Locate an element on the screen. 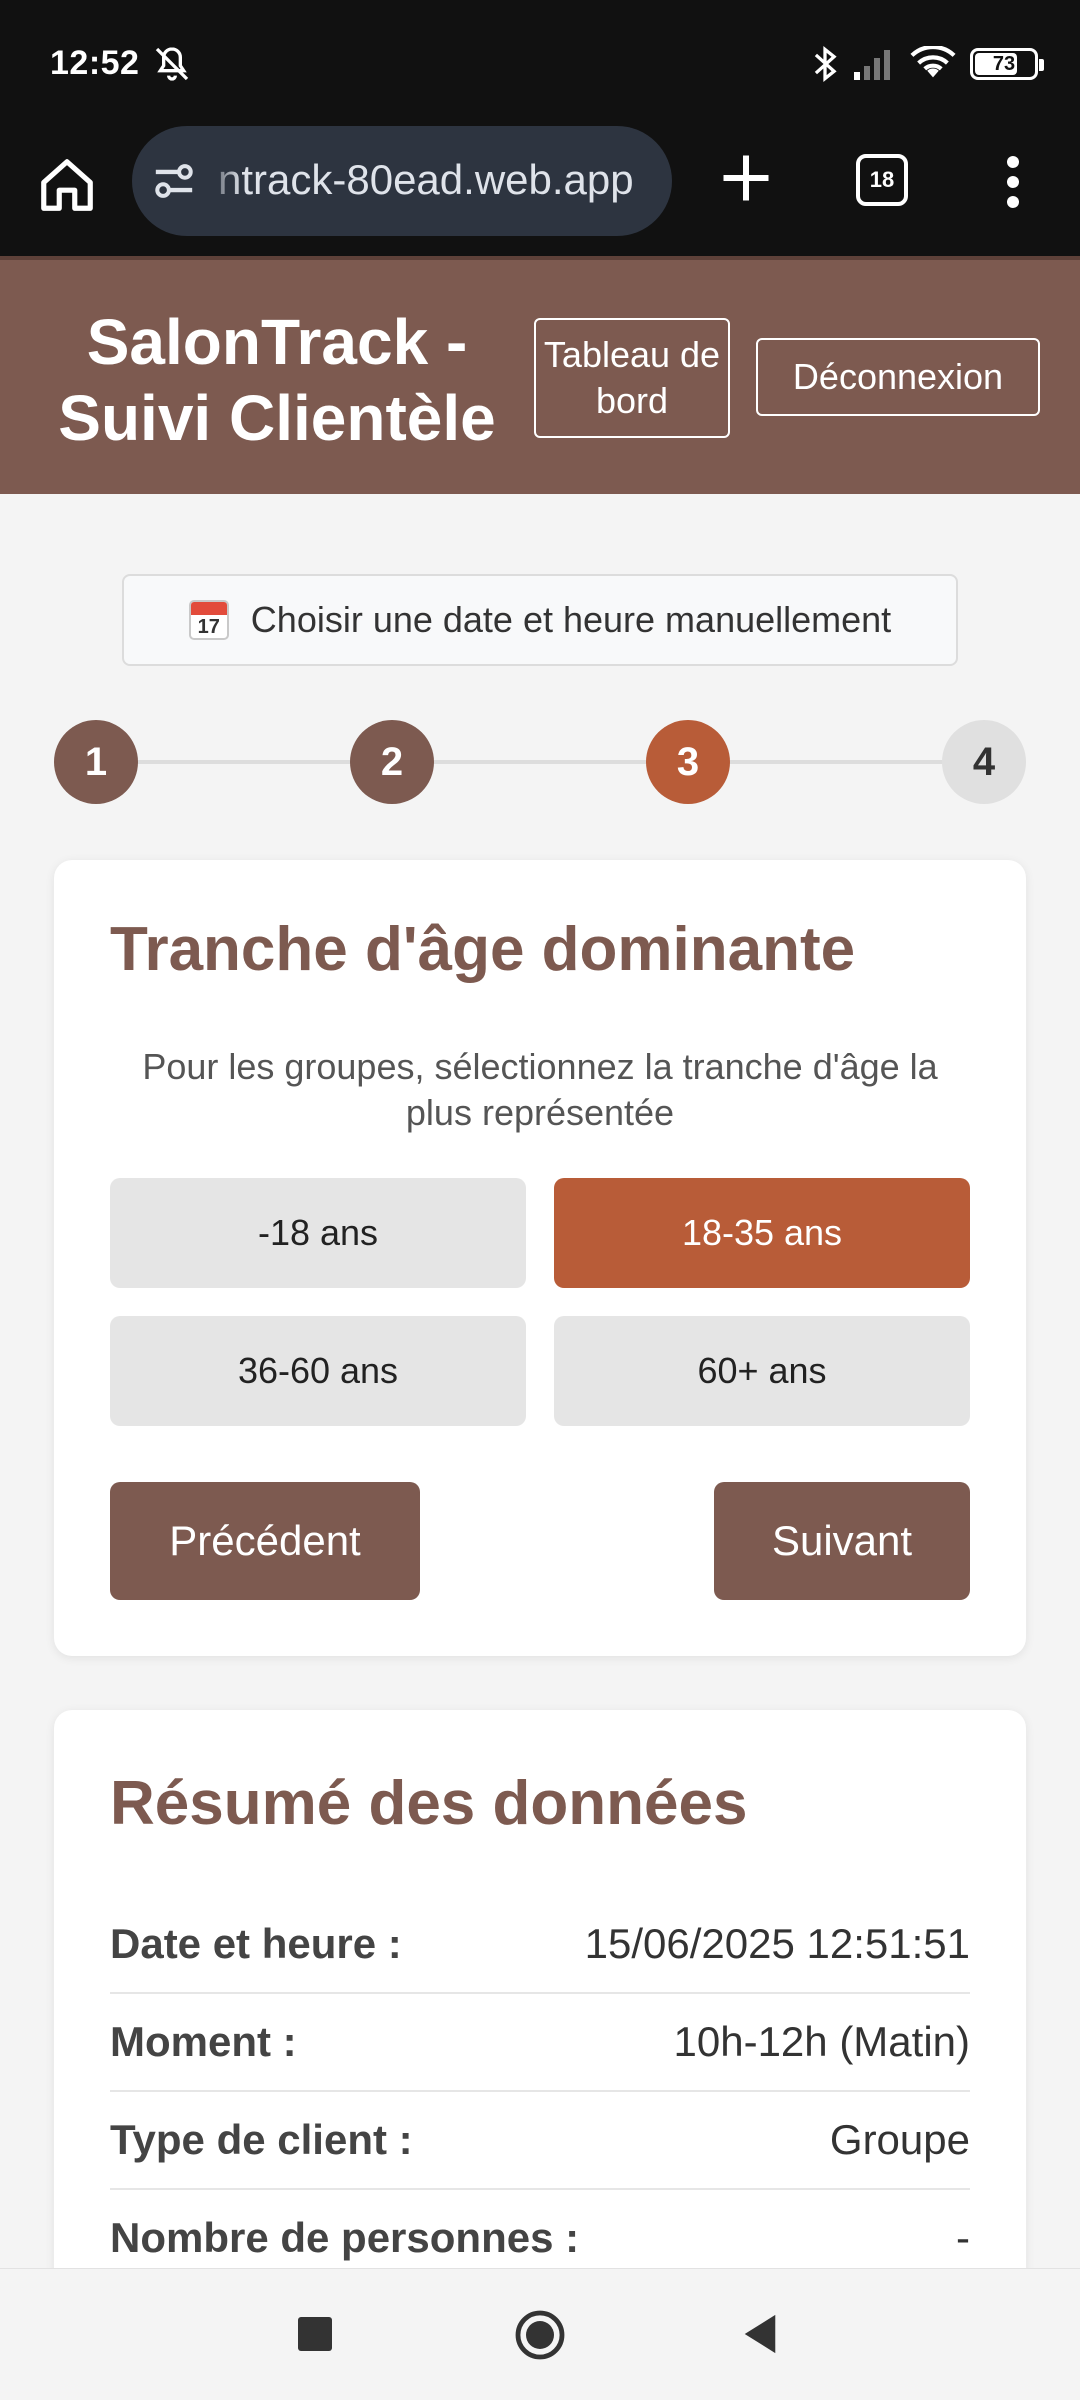  summary-row: Moment : 10h-12h (Matin) is located at coordinates (540, 2043).